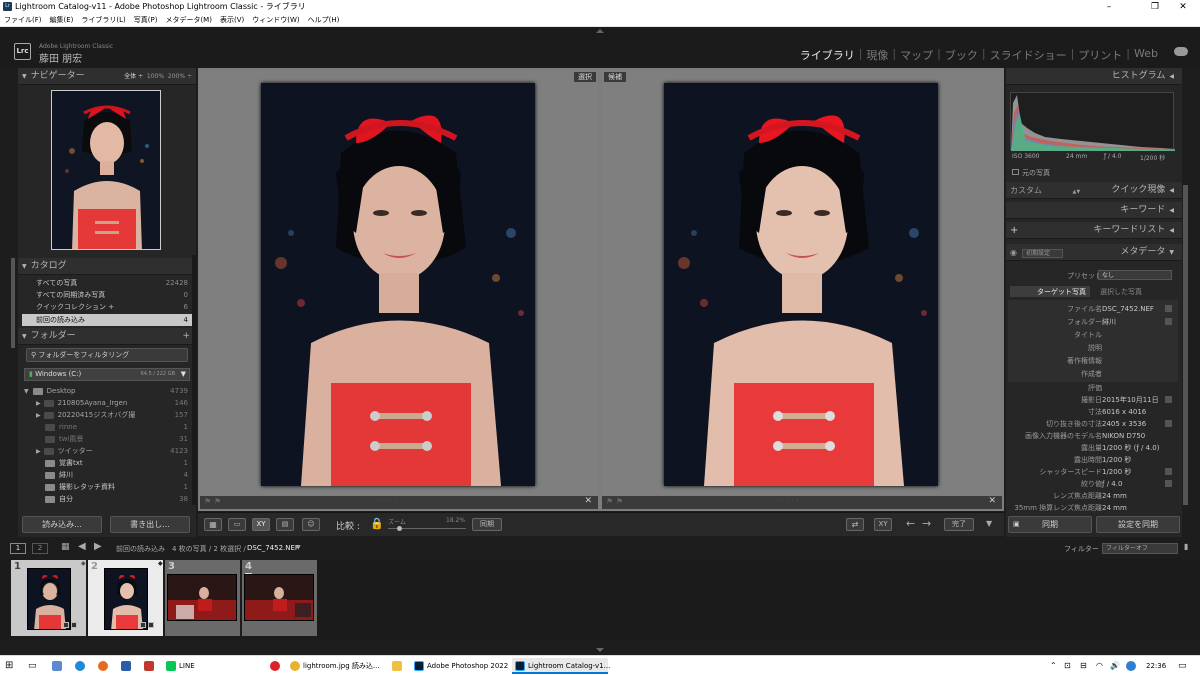 The width and height of the screenshot is (1200, 675). Describe the element at coordinates (13, 303) in the screenshot. I see `left-panel-handle` at that location.